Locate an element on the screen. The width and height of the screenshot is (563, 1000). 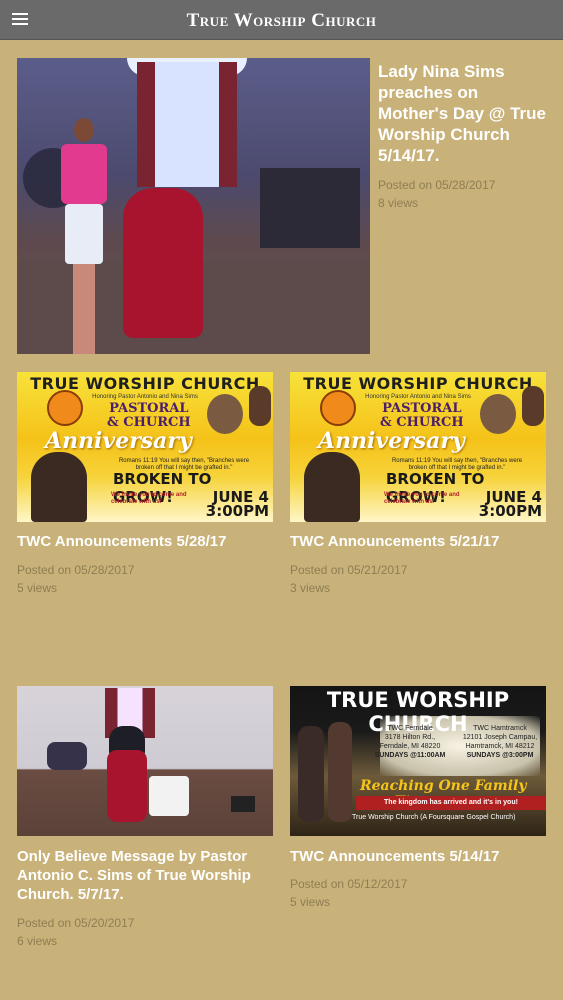
stage-curtain is located at coordinates (187, 124).